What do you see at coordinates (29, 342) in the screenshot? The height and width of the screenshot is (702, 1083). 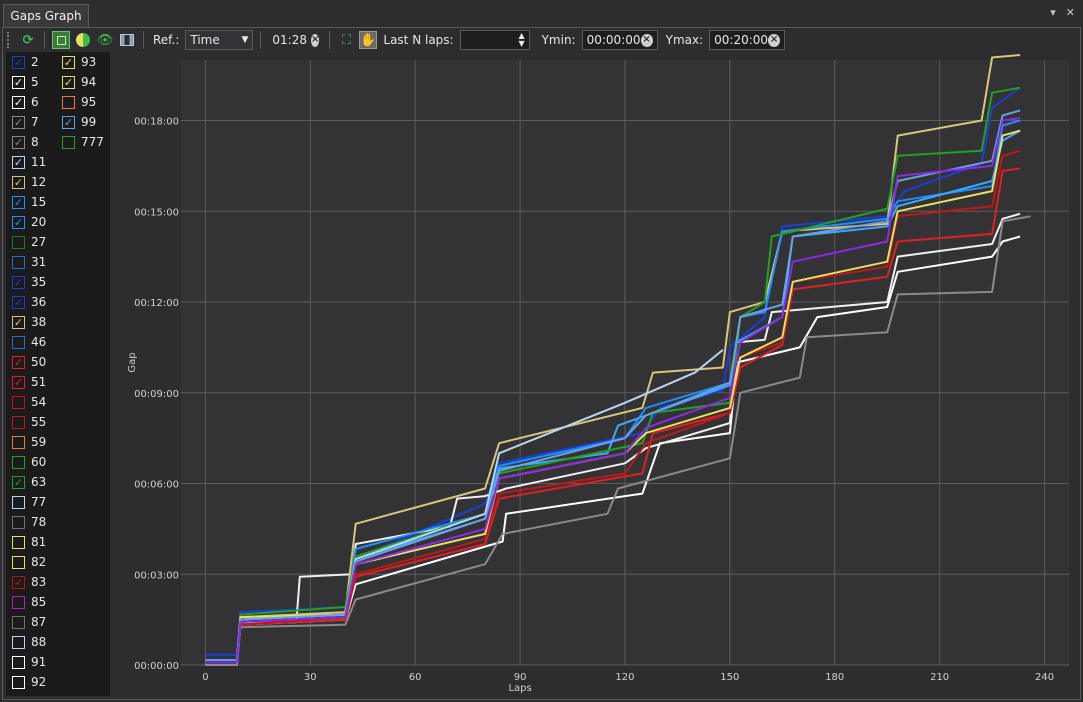 I see `driver-item: 46` at bounding box center [29, 342].